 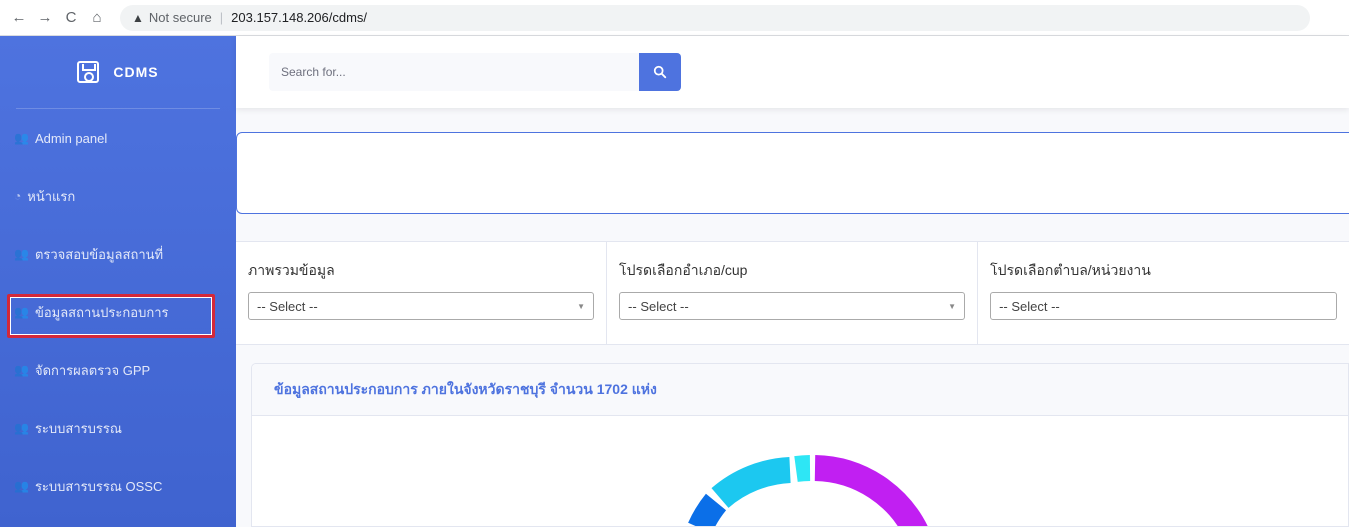 What do you see at coordinates (291, 270) in the screenshot?
I see `filter-label: ภาพรวมข้อมูล` at bounding box center [291, 270].